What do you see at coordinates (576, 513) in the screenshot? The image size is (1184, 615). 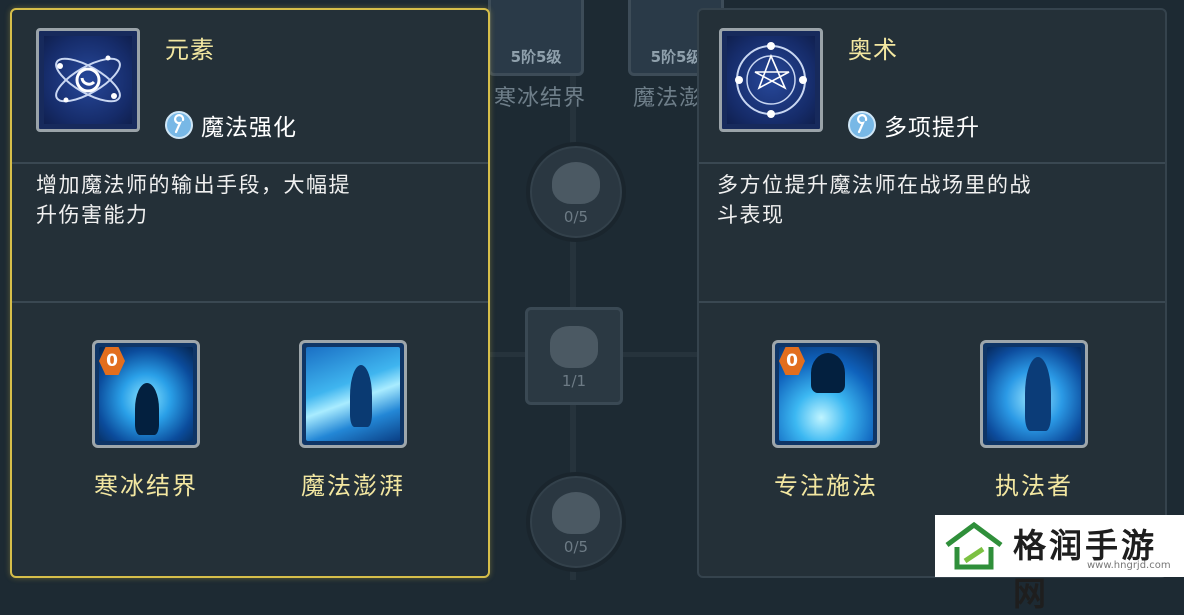 I see `robe-icon` at bounding box center [576, 513].